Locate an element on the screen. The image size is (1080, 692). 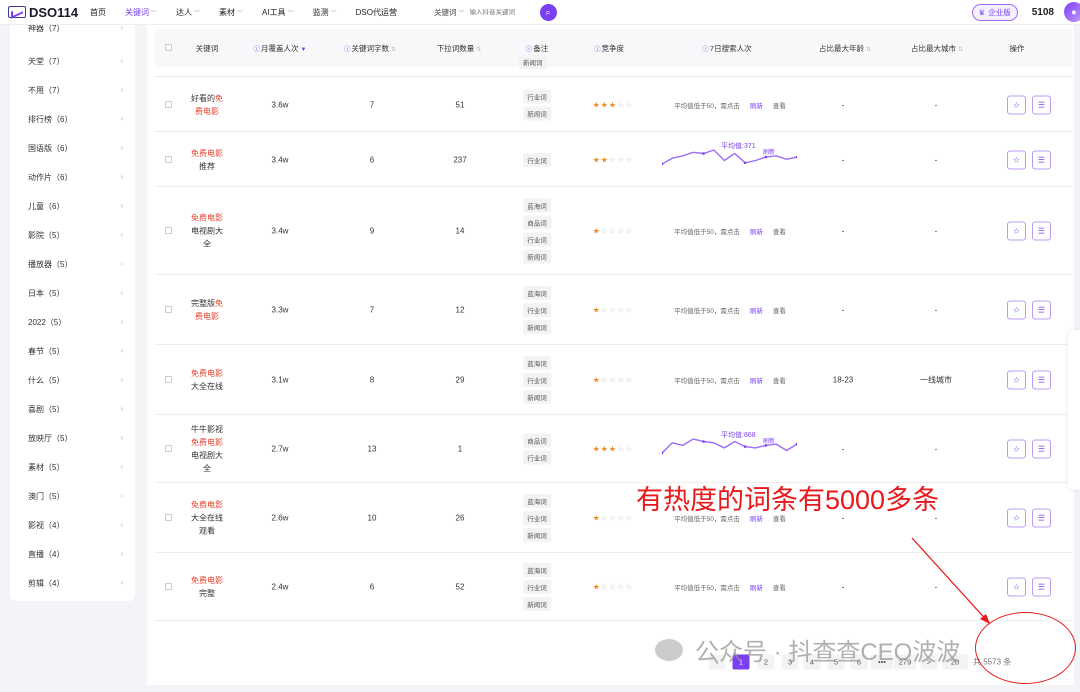
search-button: ⌕ is located at coordinates (548, 12).